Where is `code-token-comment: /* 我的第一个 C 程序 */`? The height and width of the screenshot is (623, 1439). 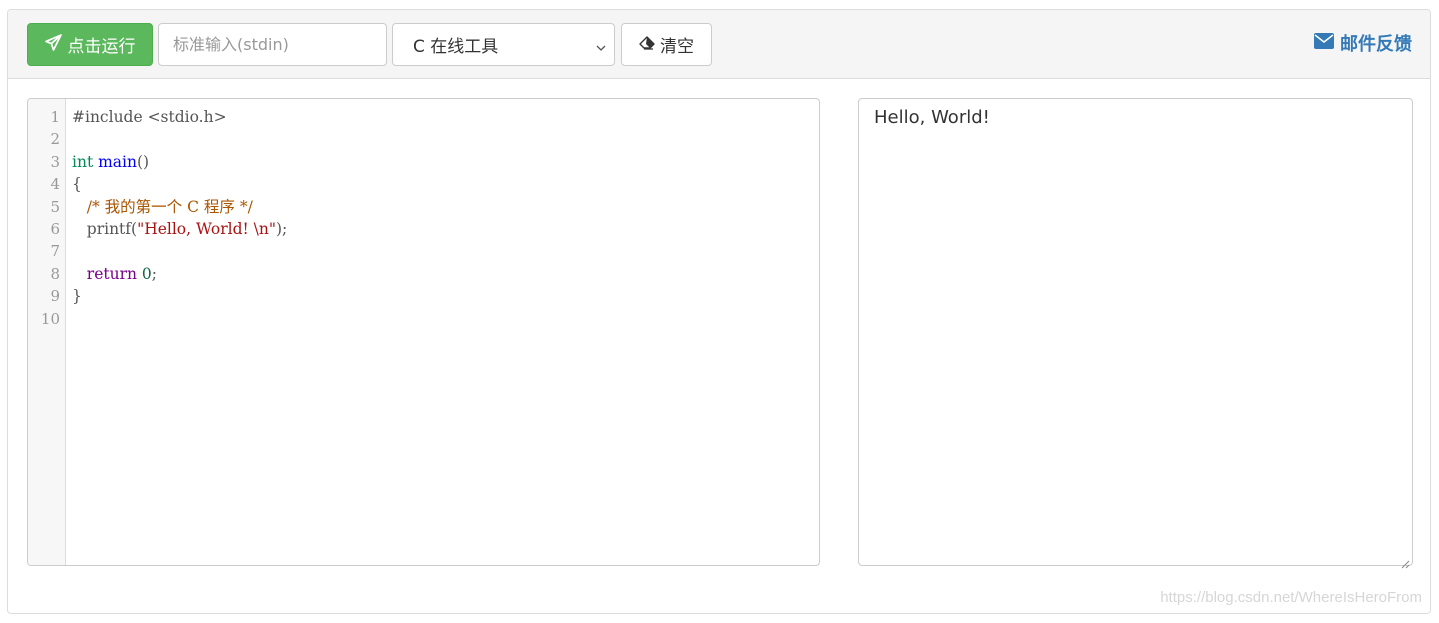 code-token-comment: /* 我的第一个 C 程序 */ is located at coordinates (169, 206).